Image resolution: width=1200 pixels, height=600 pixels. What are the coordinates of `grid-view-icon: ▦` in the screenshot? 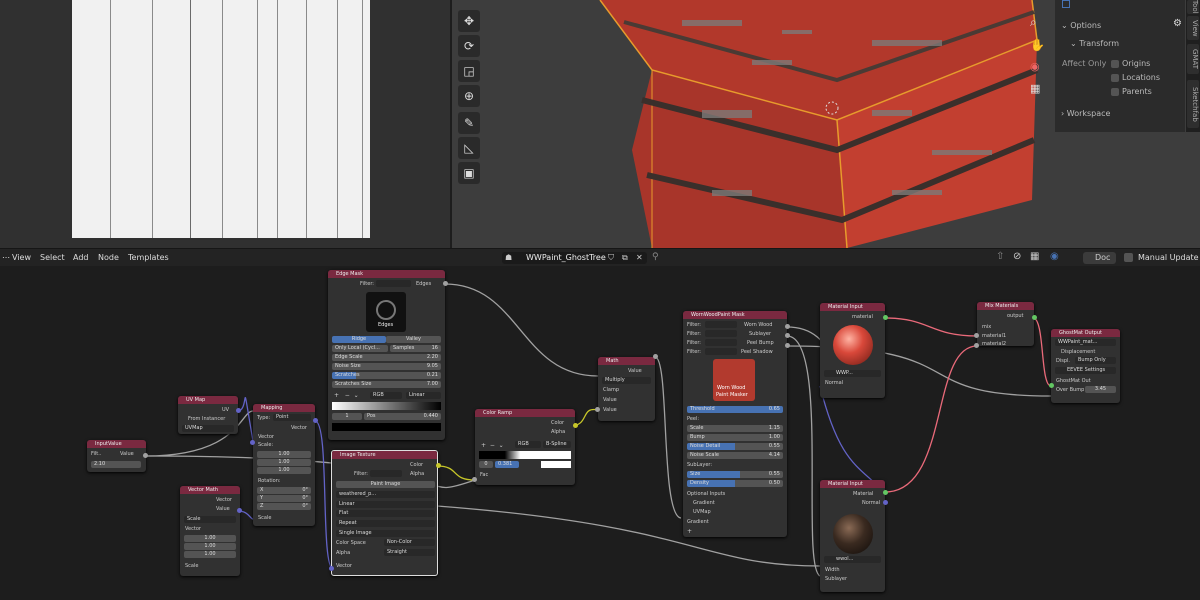 It's located at (1035, 88).